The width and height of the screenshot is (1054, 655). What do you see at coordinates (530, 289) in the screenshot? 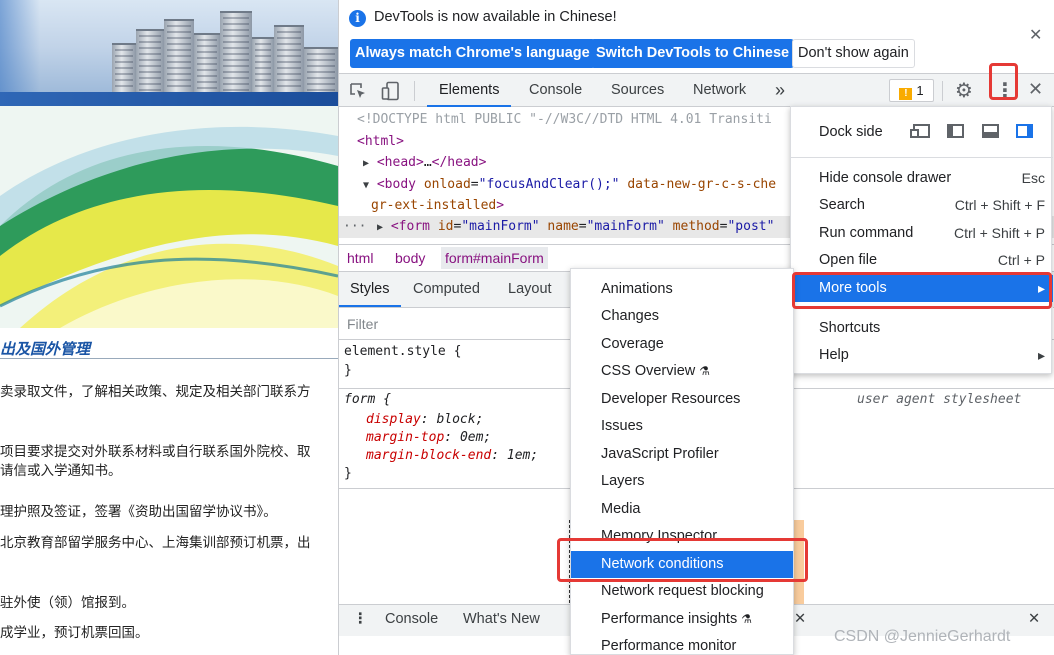
I see `tab-layout: Layout` at bounding box center [530, 289].